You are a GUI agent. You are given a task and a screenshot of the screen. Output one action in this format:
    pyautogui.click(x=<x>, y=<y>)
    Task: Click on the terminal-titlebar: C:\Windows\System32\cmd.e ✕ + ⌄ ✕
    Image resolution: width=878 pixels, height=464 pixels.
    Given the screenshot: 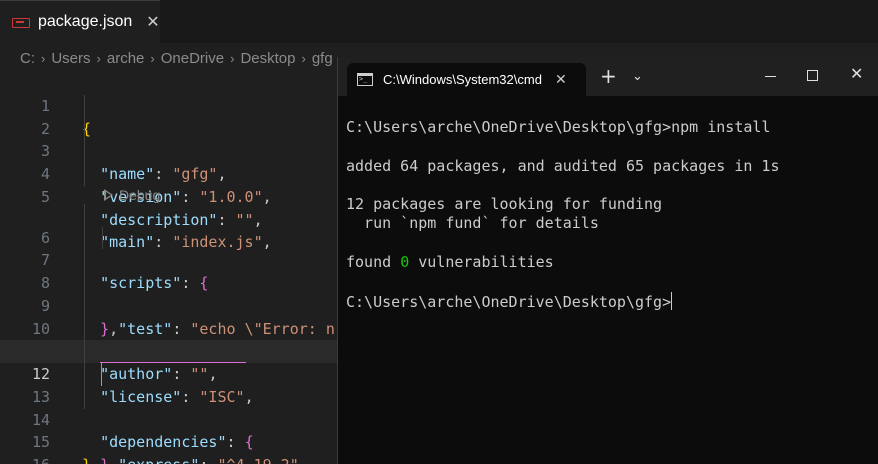 What is the action you would take?
    pyautogui.click(x=608, y=76)
    